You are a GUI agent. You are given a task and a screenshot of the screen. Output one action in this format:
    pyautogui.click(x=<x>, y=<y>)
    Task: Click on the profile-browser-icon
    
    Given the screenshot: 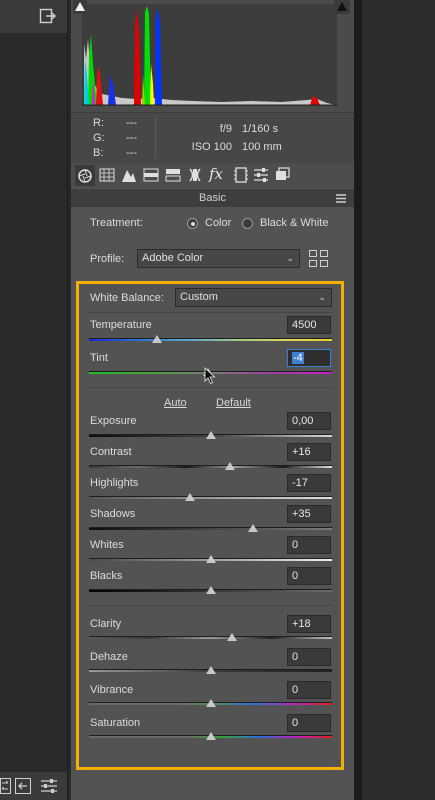 What is the action you would take?
    pyautogui.click(x=318, y=258)
    